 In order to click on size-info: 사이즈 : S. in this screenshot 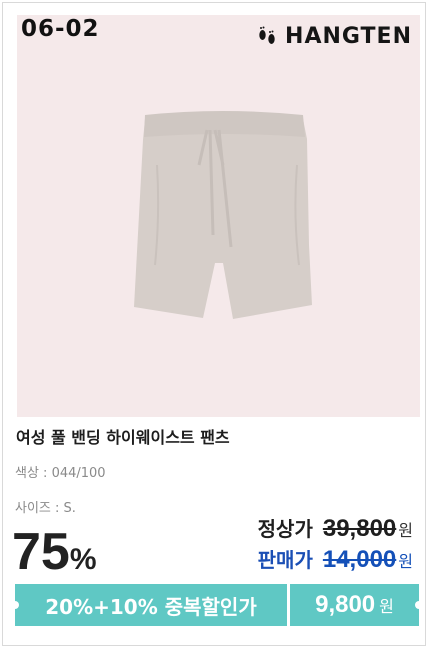, I will do `click(45, 508)`.